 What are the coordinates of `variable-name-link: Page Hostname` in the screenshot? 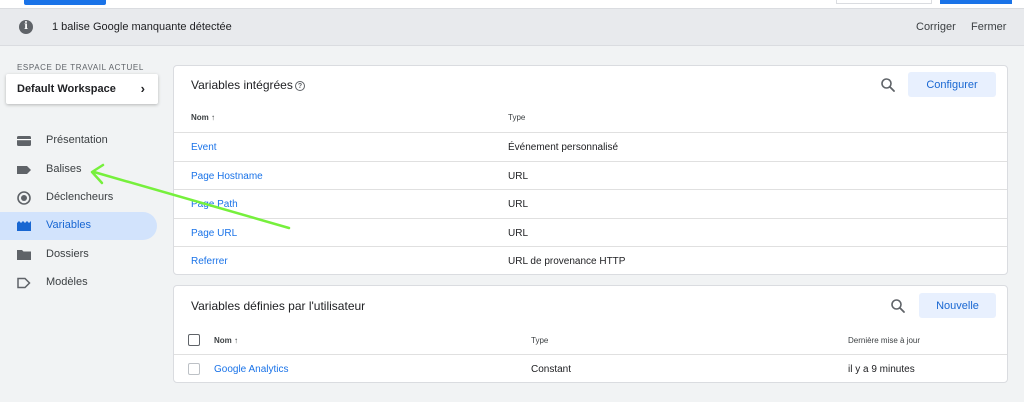 It's located at (227, 176).